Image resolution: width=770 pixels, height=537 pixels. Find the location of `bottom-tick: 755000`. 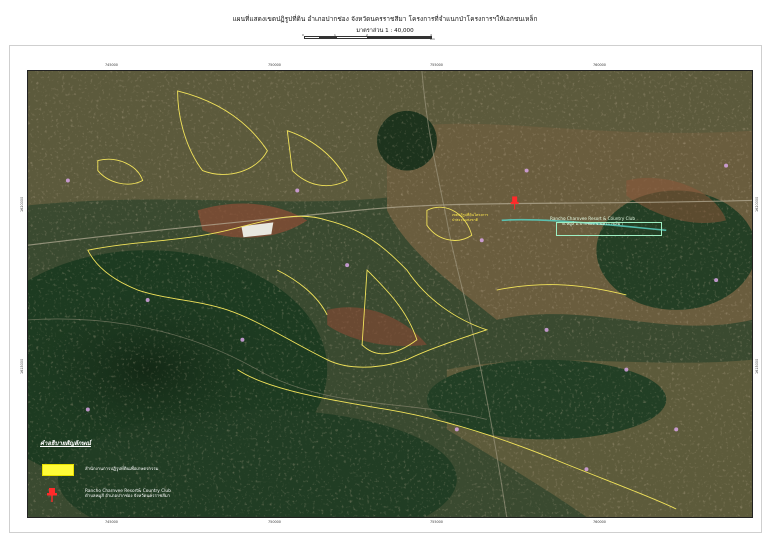

bottom-tick: 755000 is located at coordinates (436, 522).